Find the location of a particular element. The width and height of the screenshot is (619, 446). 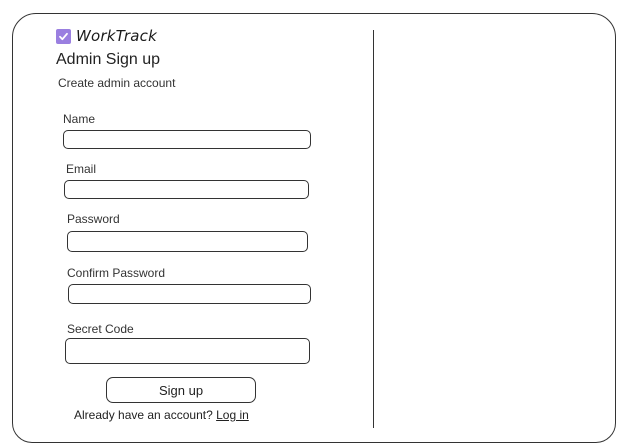

sign-up-button: Sign up is located at coordinates (181, 390).